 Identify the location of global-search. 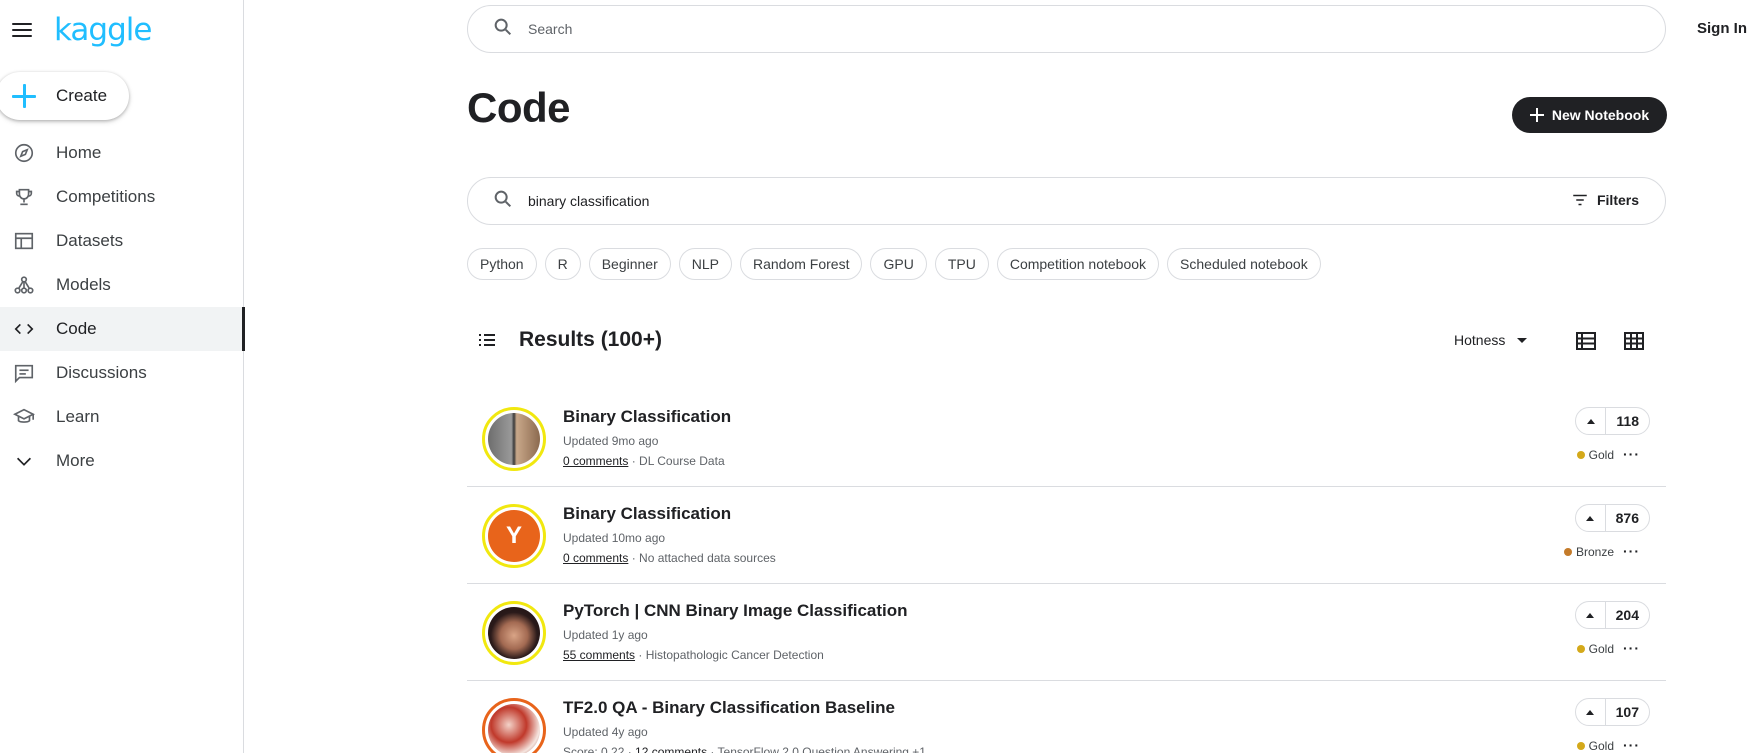
(1066, 29).